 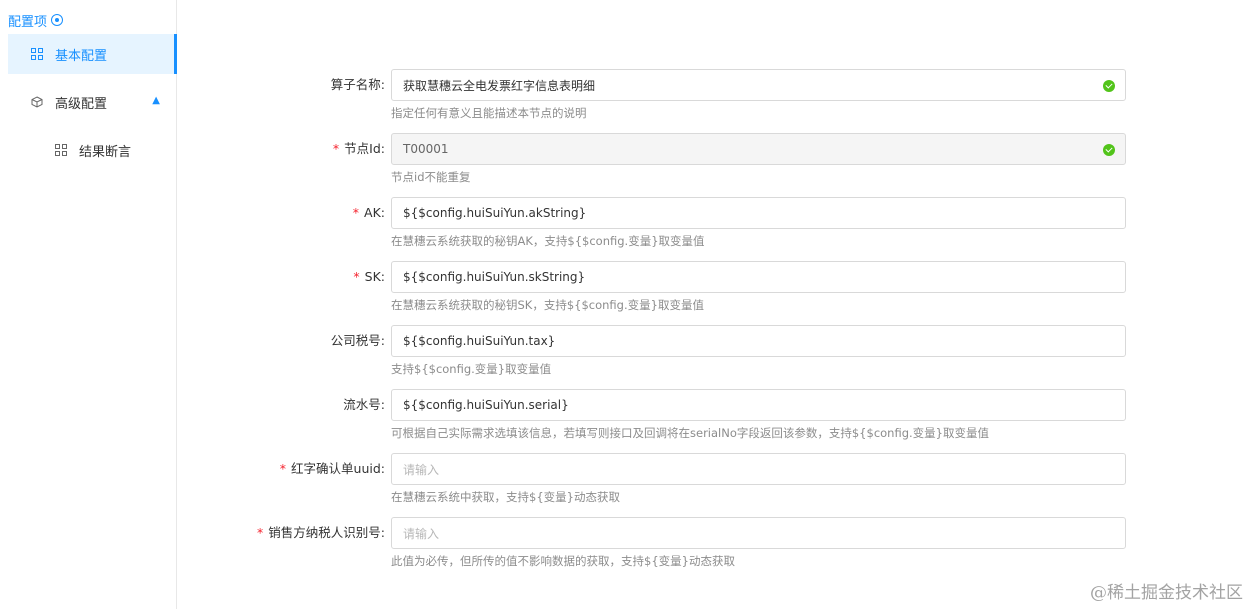 What do you see at coordinates (81, 56) in the screenshot?
I see `sidebar-item-label: 基本配置` at bounding box center [81, 56].